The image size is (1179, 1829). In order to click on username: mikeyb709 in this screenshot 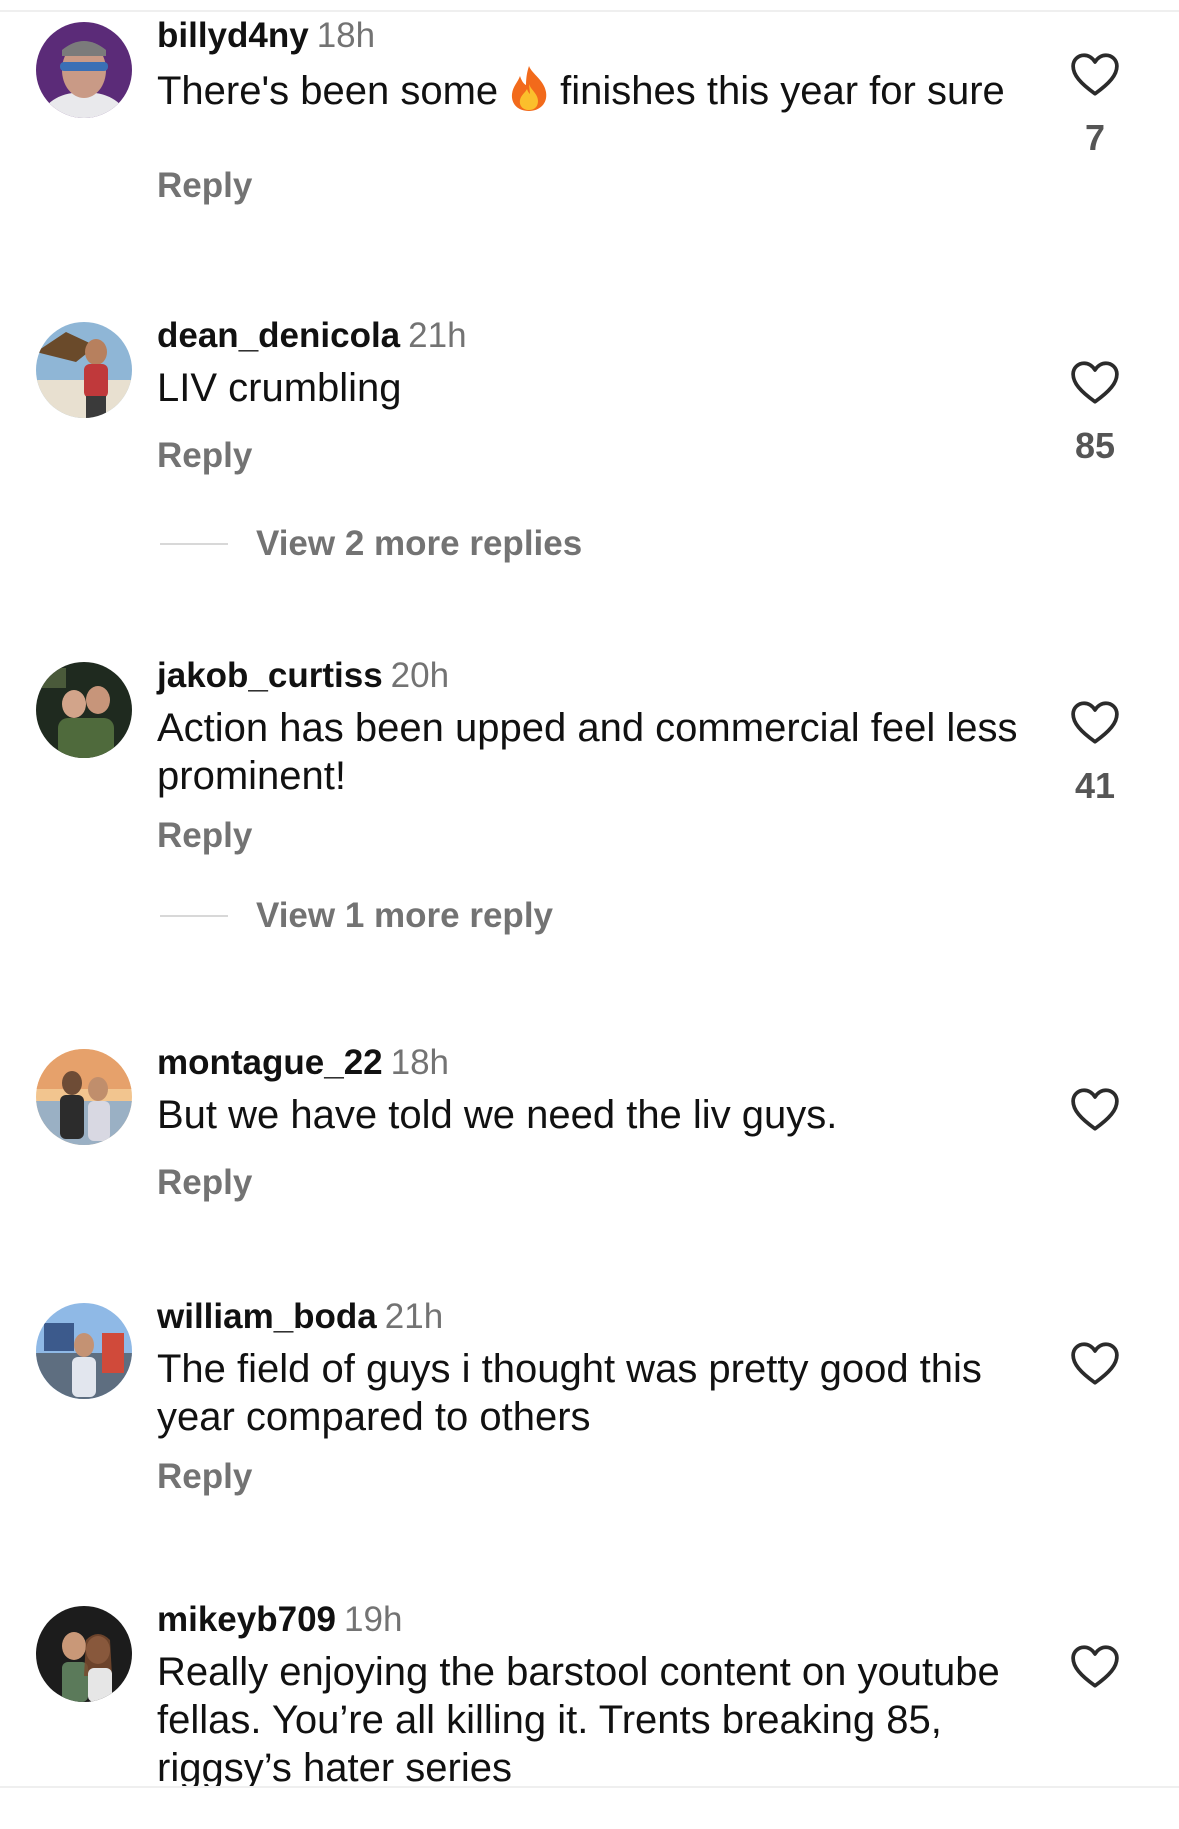, I will do `click(246, 1619)`.